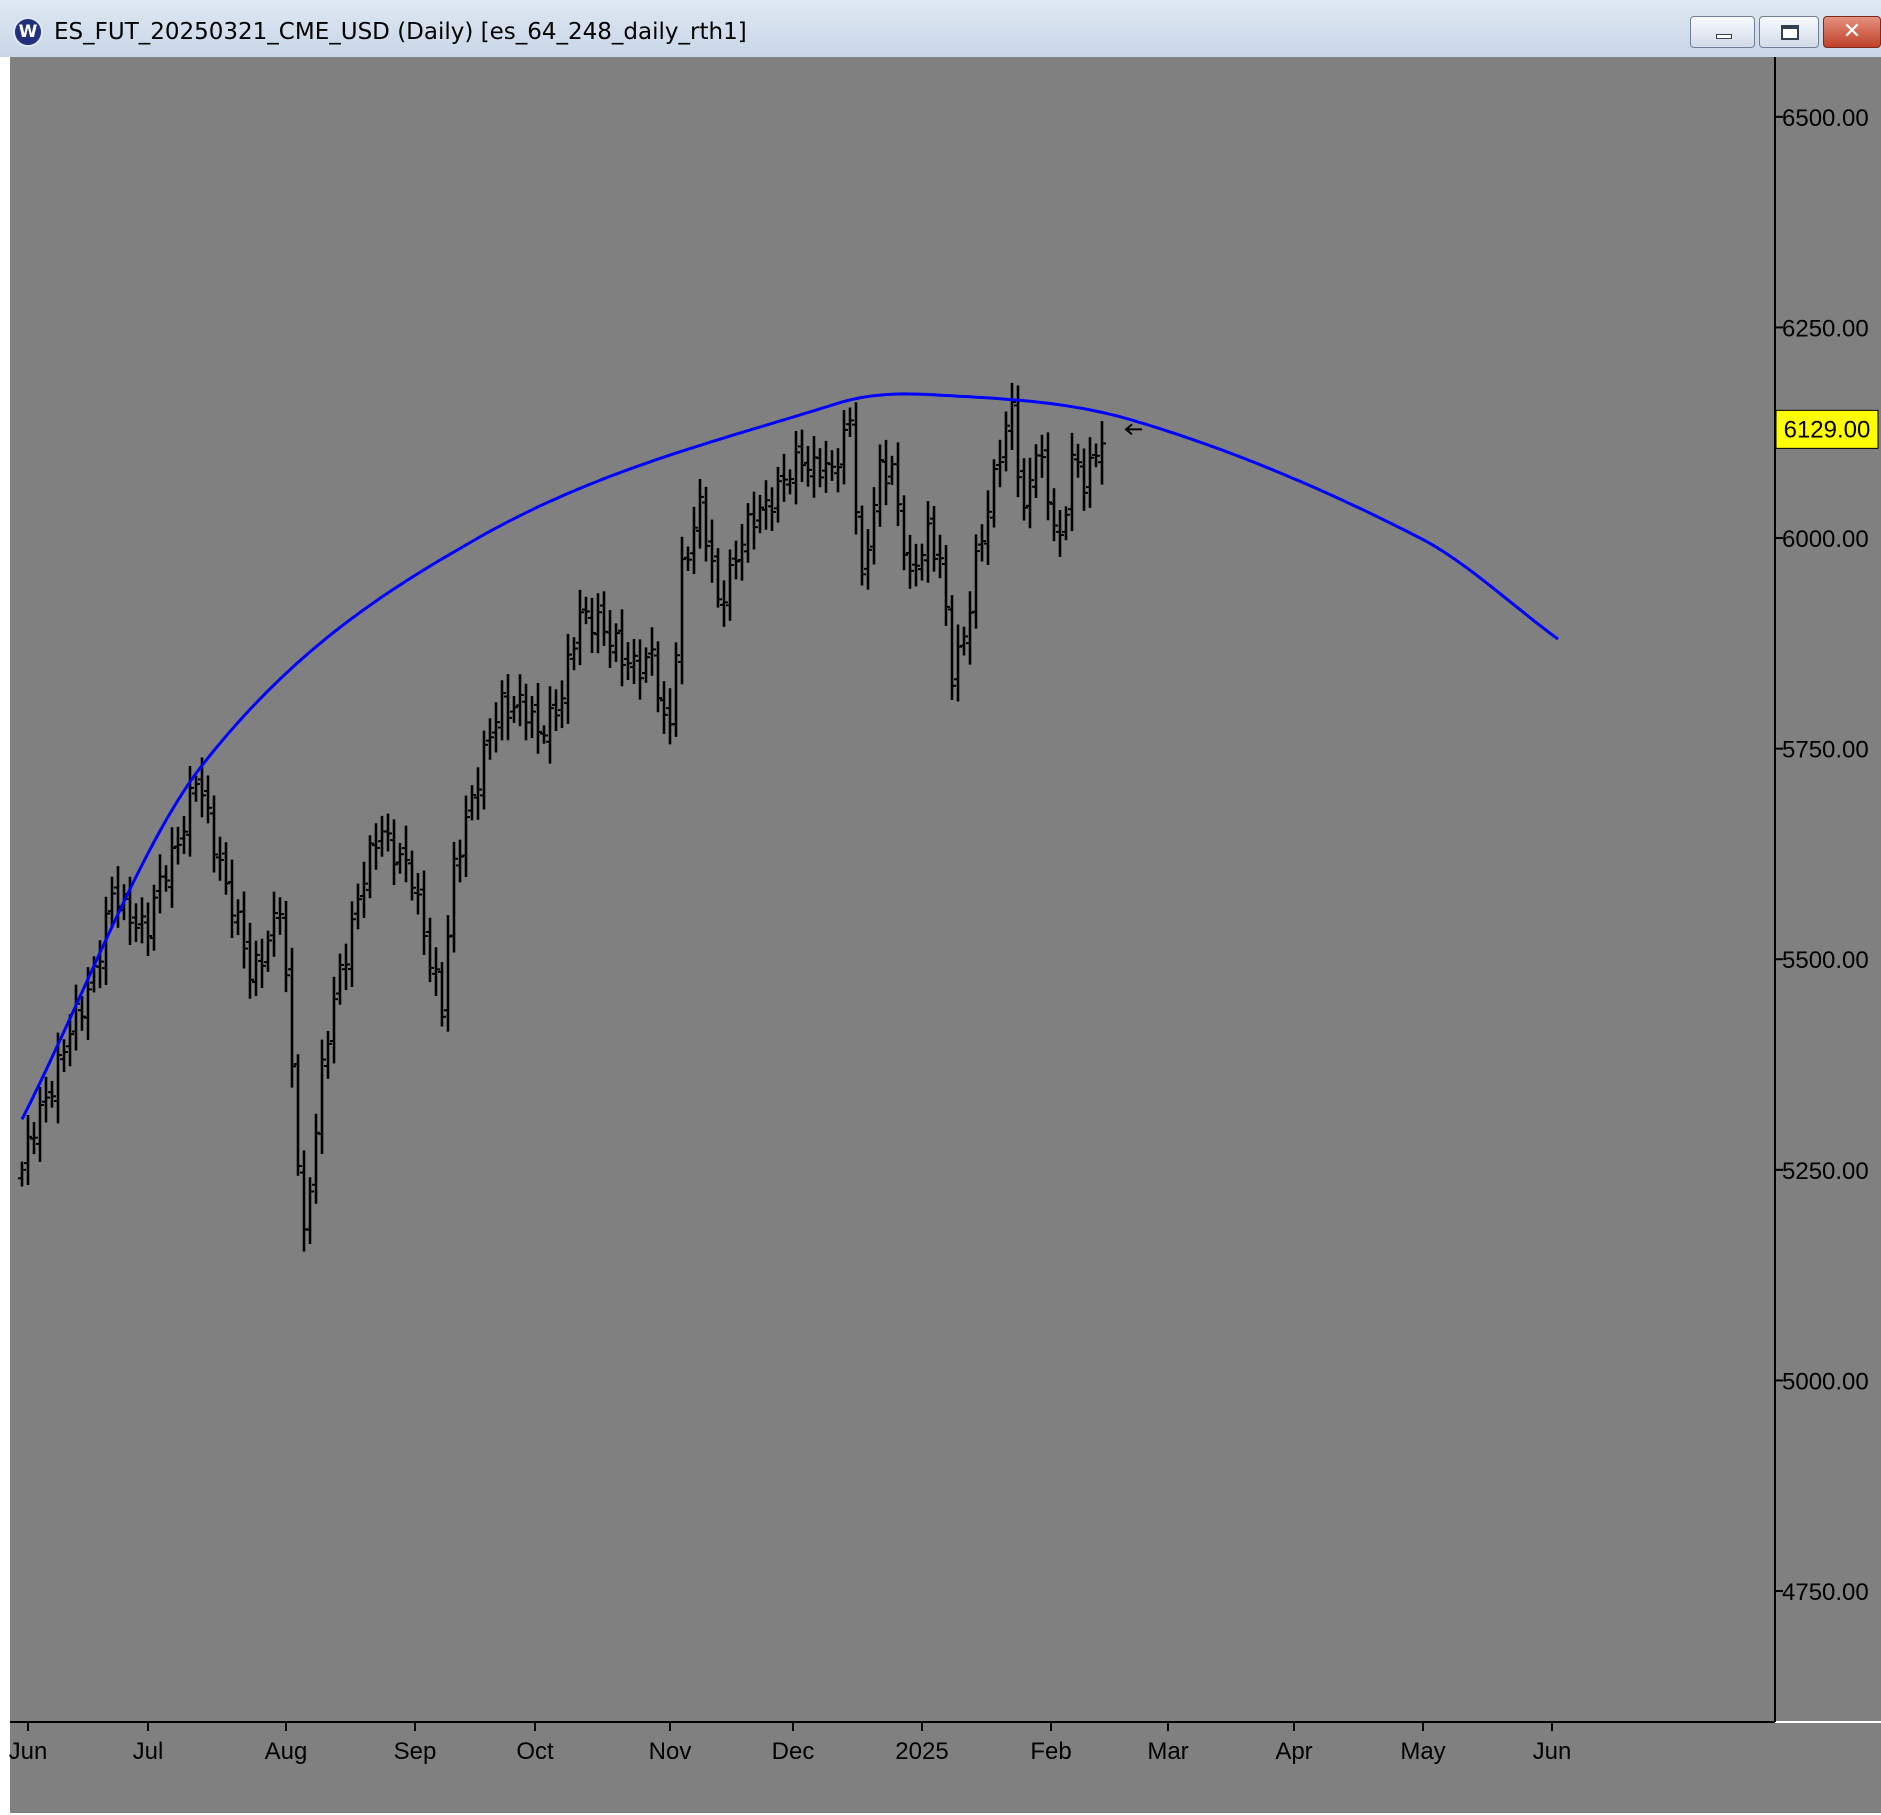  I want to click on price-tick-label: 5000.00, so click(1825, 1381).